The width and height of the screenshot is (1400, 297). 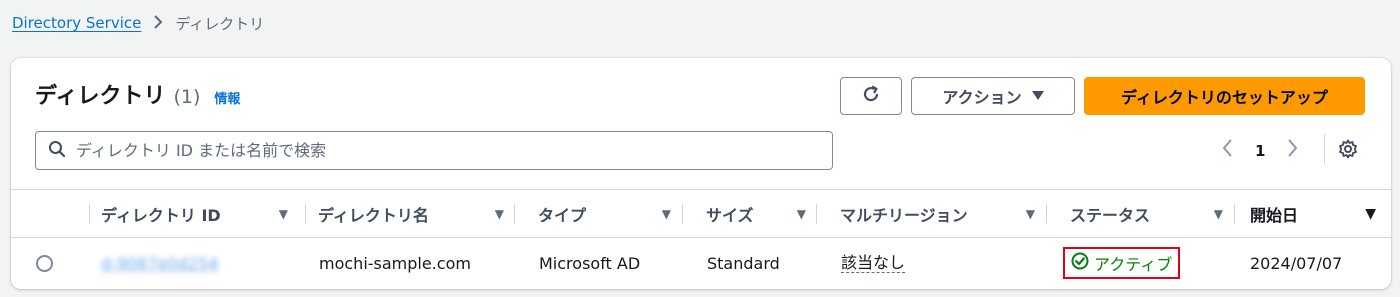 I want to click on cell-type: Microsoft AD, so click(x=590, y=263).